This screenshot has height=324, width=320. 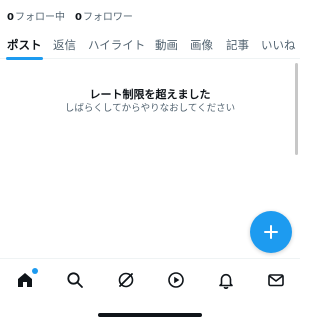 I want to click on tab-label: ハイライト, so click(x=117, y=45).